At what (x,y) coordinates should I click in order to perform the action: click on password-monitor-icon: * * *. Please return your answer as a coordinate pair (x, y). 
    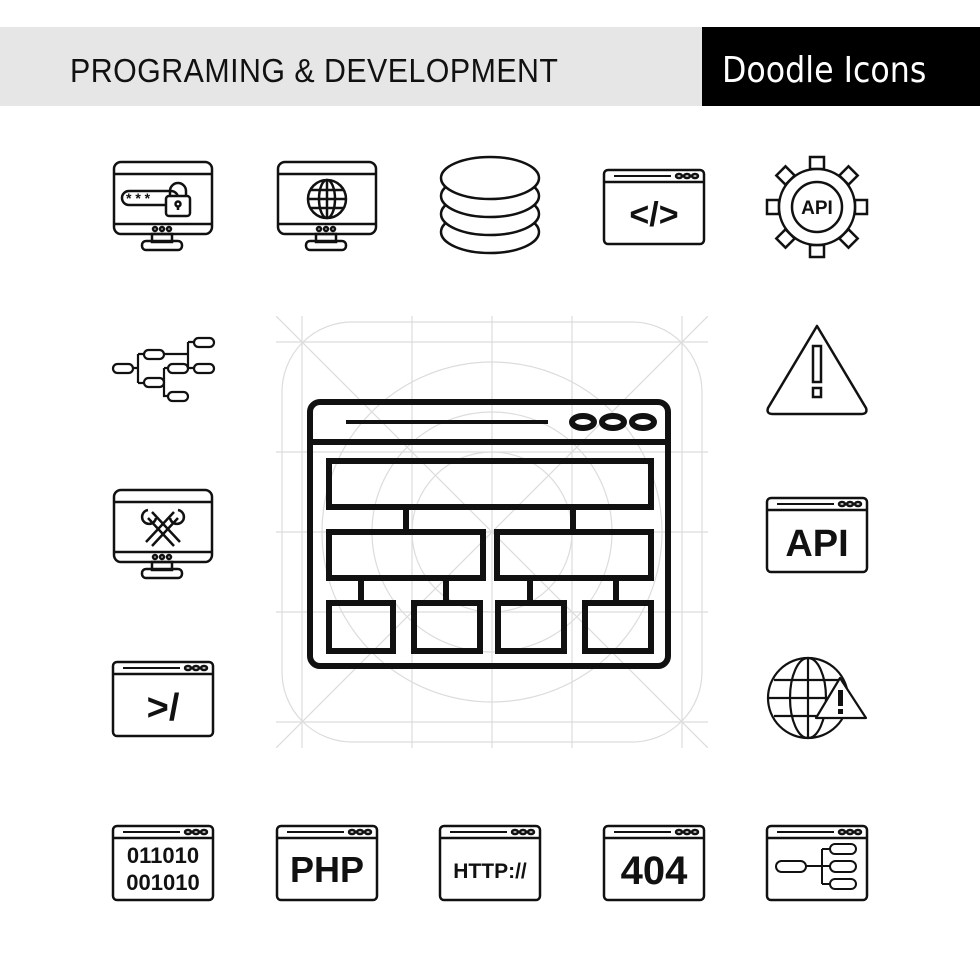
    Looking at the image, I should click on (163, 207).